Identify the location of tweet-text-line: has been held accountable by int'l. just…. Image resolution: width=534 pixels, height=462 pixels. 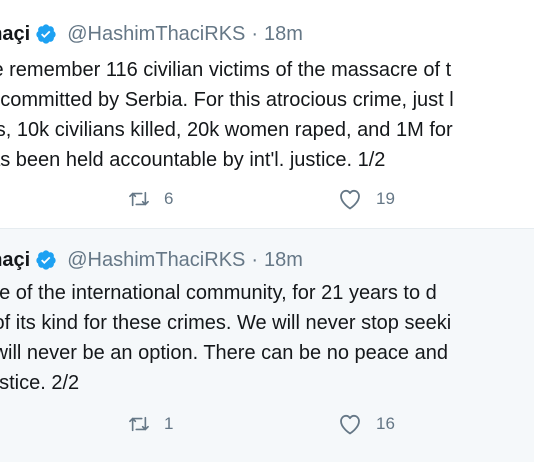
(193, 160).